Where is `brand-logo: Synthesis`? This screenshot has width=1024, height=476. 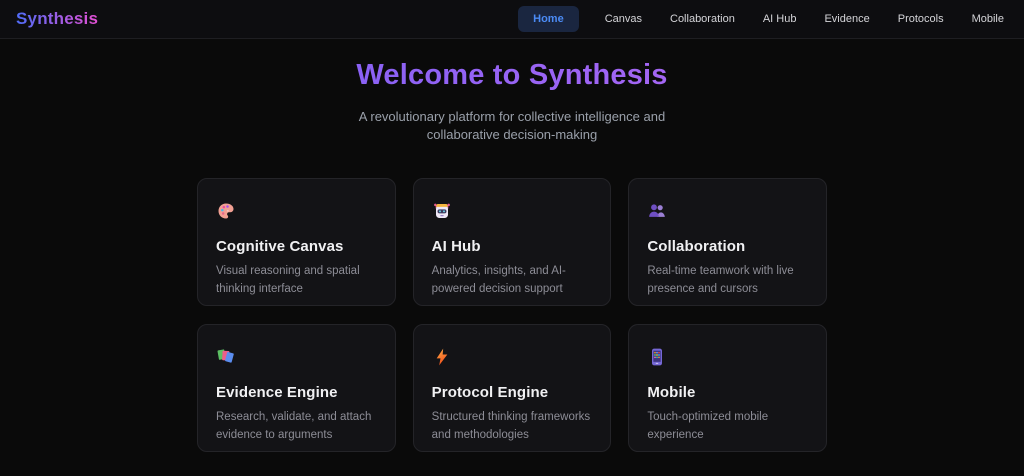 brand-logo: Synthesis is located at coordinates (57, 19).